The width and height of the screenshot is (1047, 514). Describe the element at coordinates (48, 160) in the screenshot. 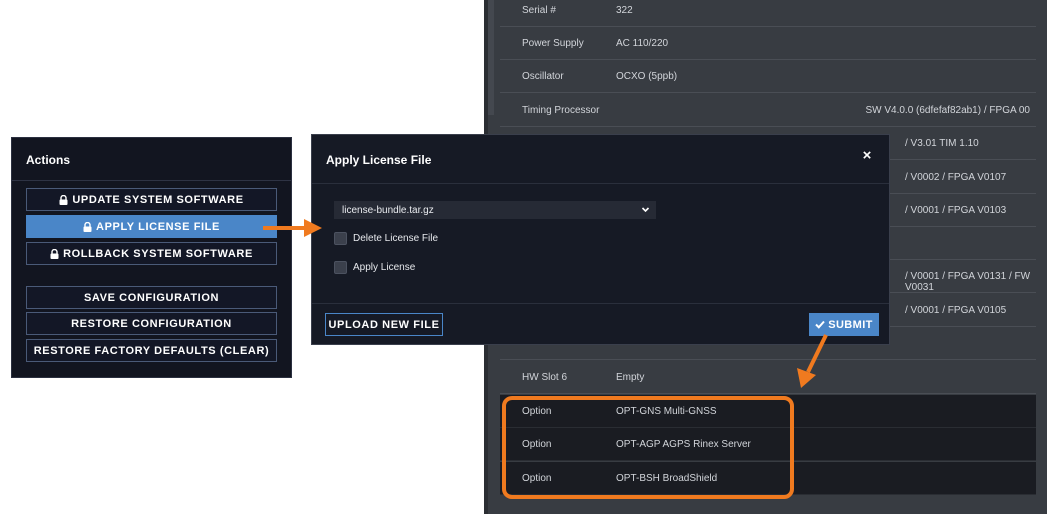

I see `actions-title: Actions` at that location.